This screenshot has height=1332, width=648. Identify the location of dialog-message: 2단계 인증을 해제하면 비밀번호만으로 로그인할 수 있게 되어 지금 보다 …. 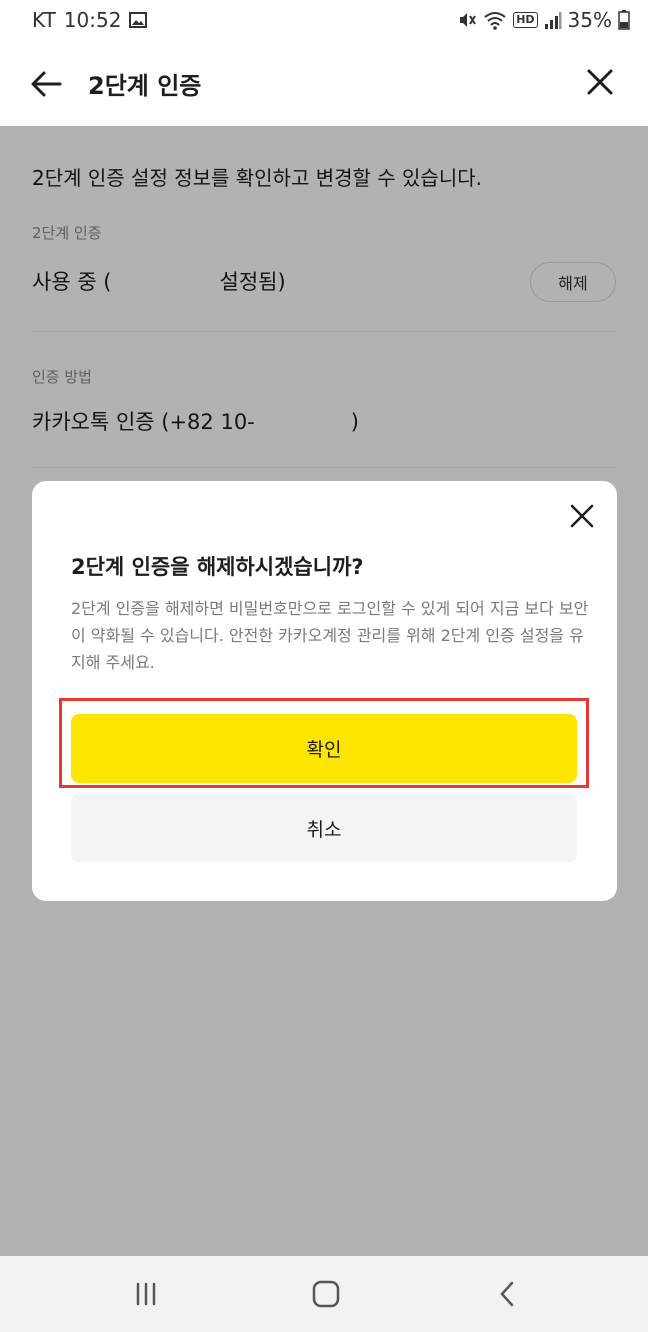
(330, 635).